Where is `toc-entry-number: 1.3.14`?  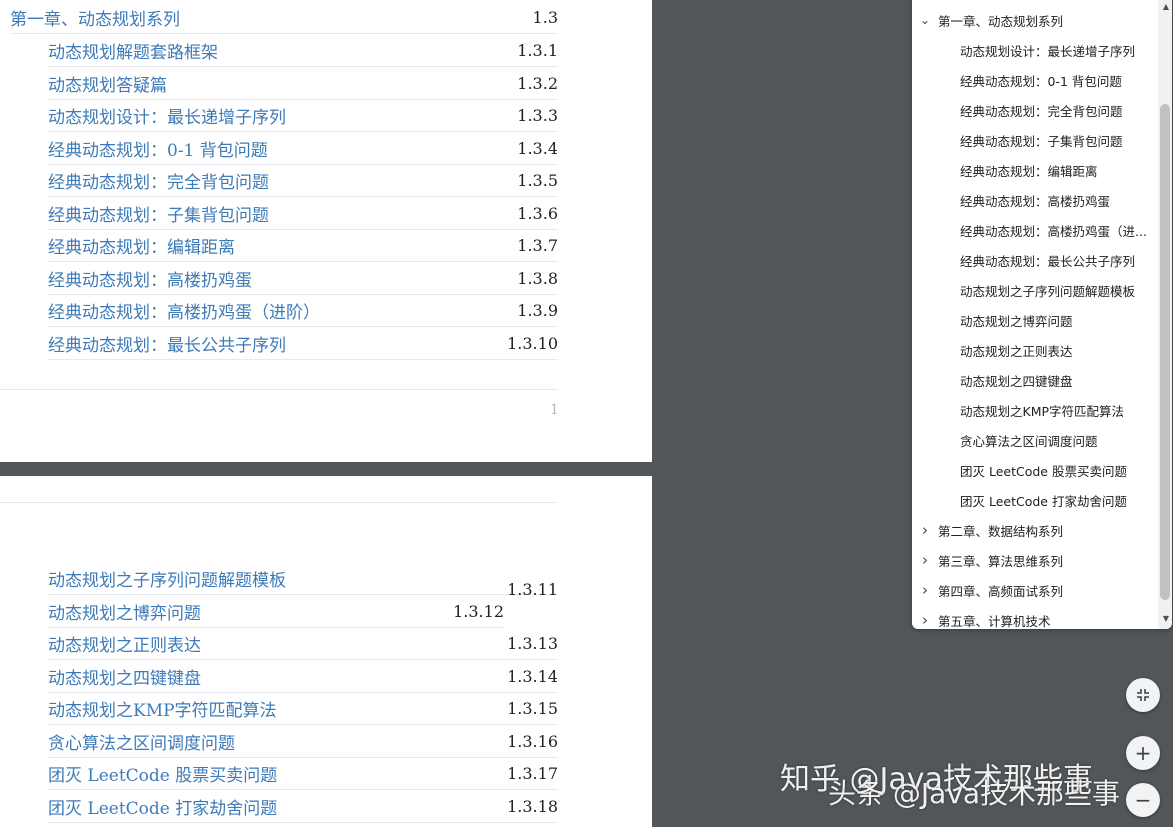 toc-entry-number: 1.3.14 is located at coordinates (532, 676).